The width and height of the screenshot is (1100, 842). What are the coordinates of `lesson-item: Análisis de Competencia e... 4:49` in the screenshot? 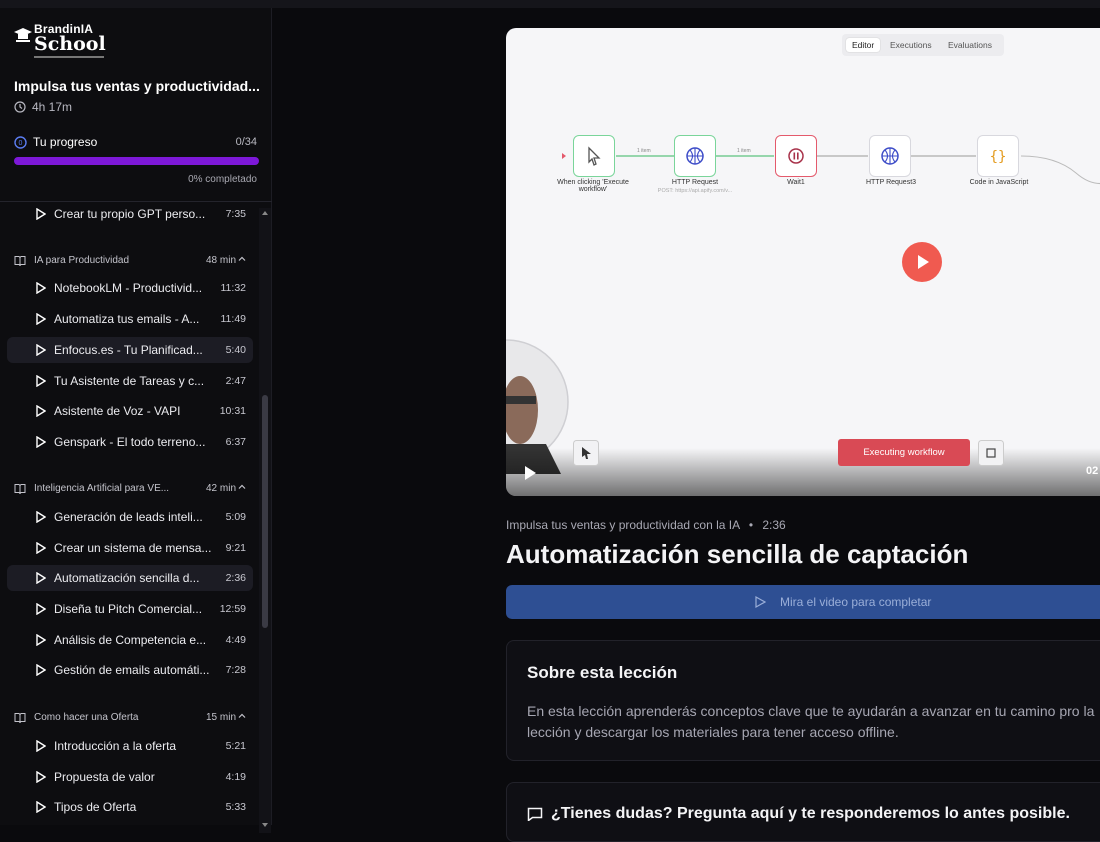 It's located at (130, 640).